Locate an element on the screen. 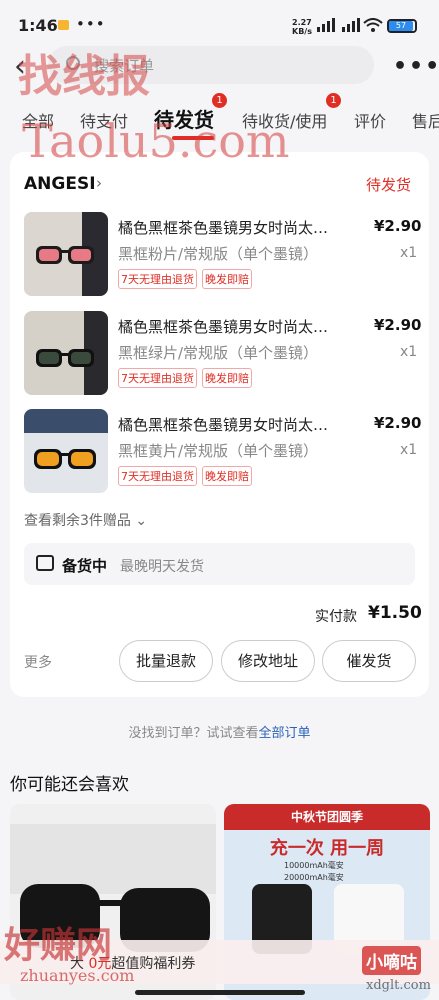 The height and width of the screenshot is (1000, 439). more-actions-button: 更多 is located at coordinates (38, 662).